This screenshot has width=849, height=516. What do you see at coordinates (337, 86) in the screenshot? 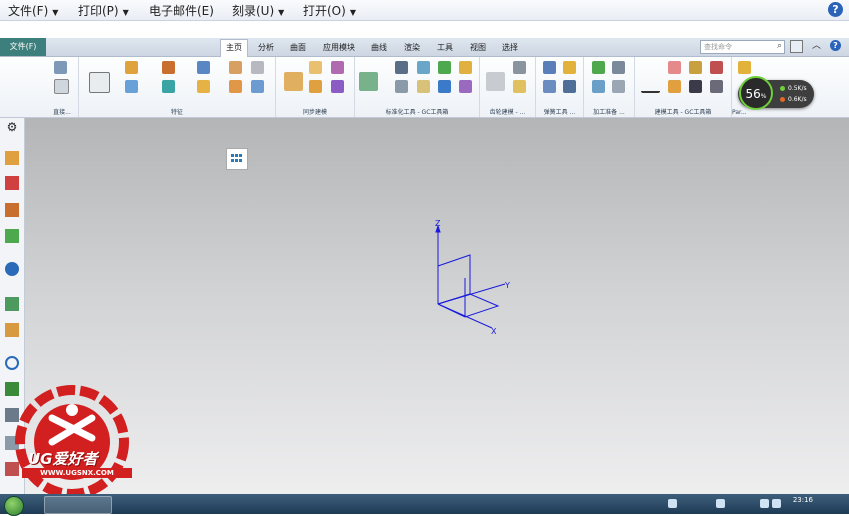
I see `delete-face-icon` at bounding box center [337, 86].